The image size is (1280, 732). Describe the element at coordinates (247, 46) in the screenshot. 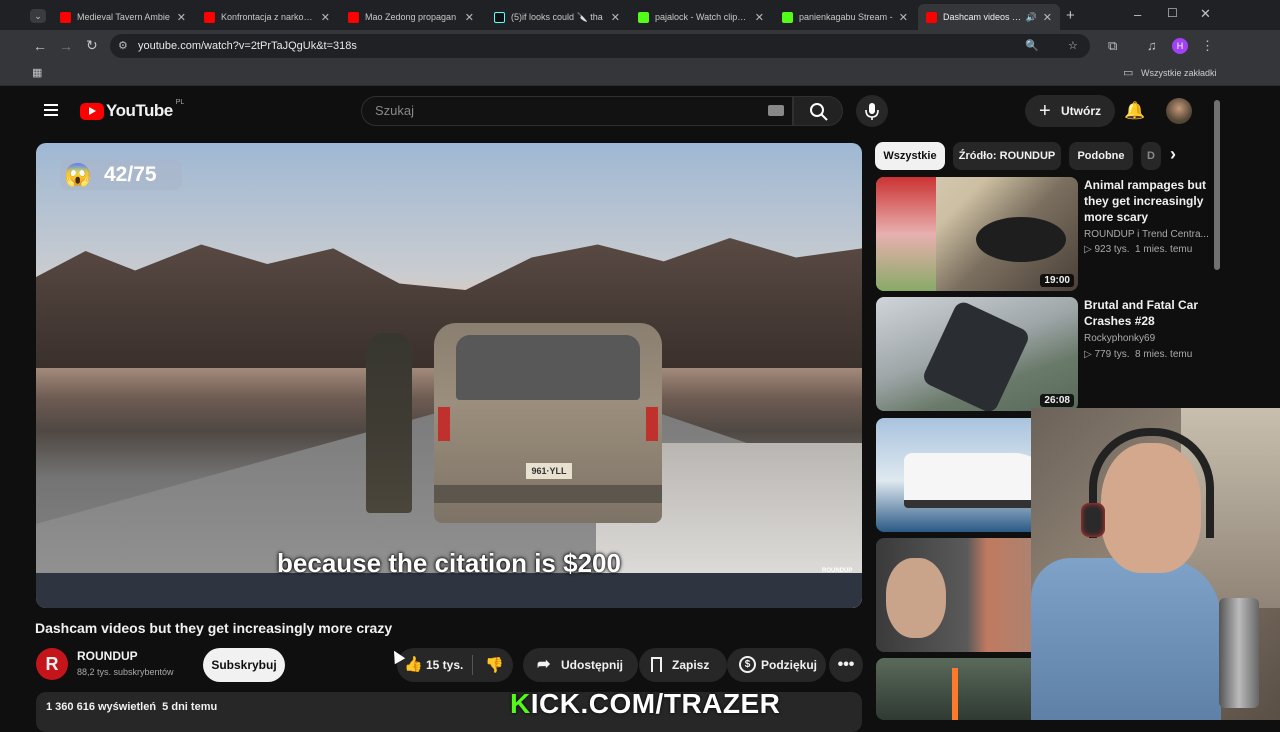

I see `url-text: youtube.com/watch?v=2tPrTaJQgUk&t=318s` at that location.